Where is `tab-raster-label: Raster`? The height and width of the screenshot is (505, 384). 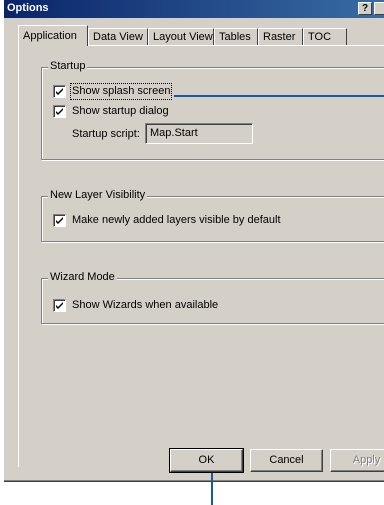 tab-raster-label: Raster is located at coordinates (279, 37).